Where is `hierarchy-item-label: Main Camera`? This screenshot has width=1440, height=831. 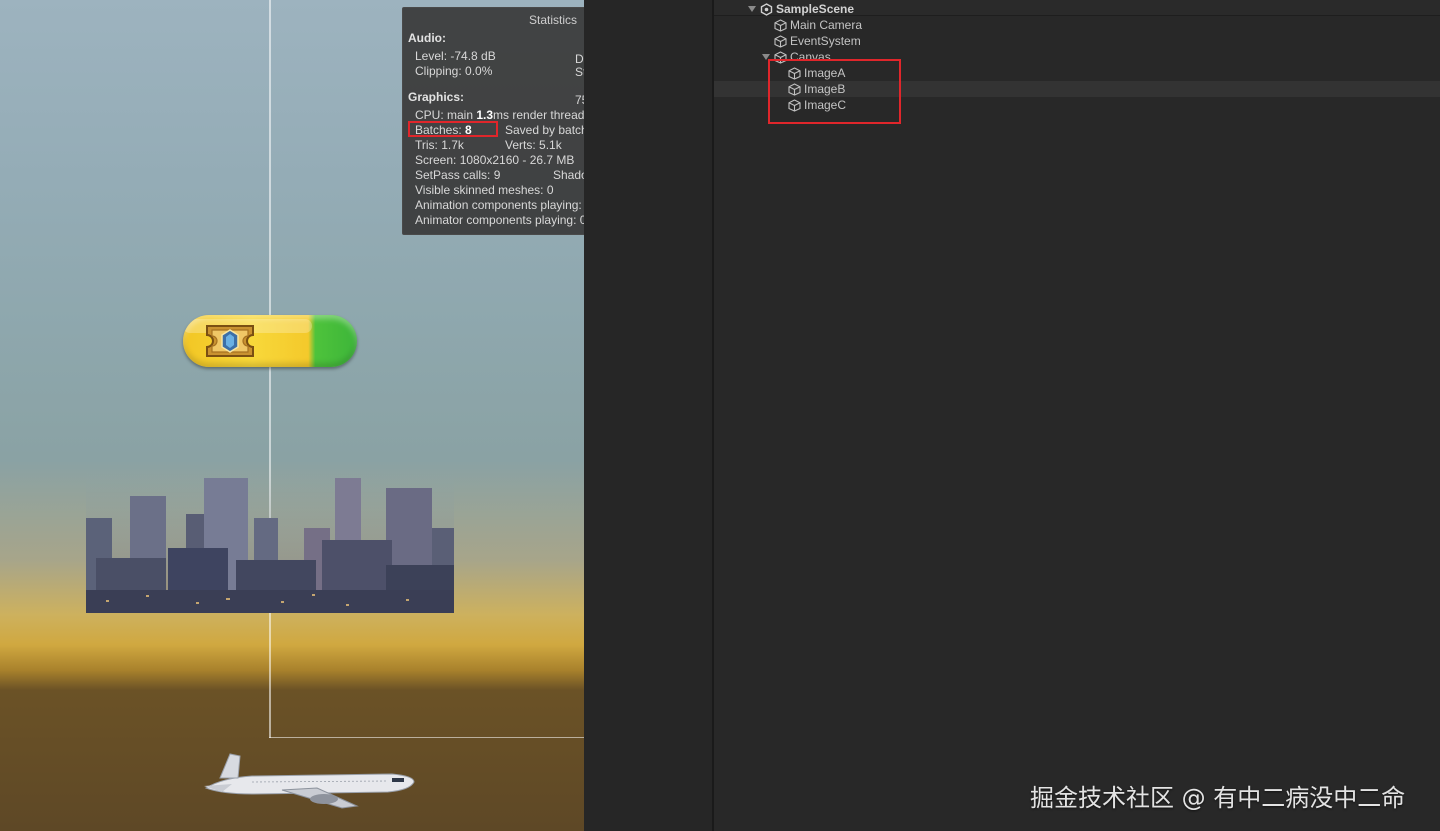 hierarchy-item-label: Main Camera is located at coordinates (826, 25).